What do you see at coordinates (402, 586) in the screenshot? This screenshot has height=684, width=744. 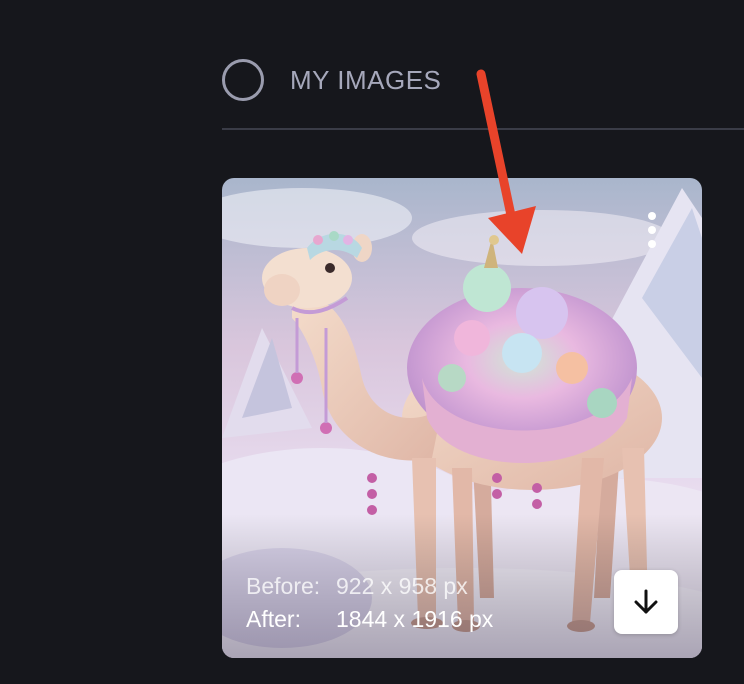 I see `before-value: 922 x 958 px` at bounding box center [402, 586].